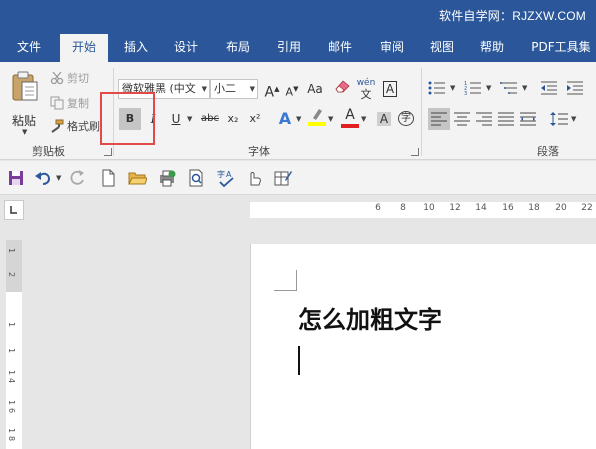 The height and width of the screenshot is (449, 596). What do you see at coordinates (44, 178) in the screenshot?
I see `undo-icon` at bounding box center [44, 178].